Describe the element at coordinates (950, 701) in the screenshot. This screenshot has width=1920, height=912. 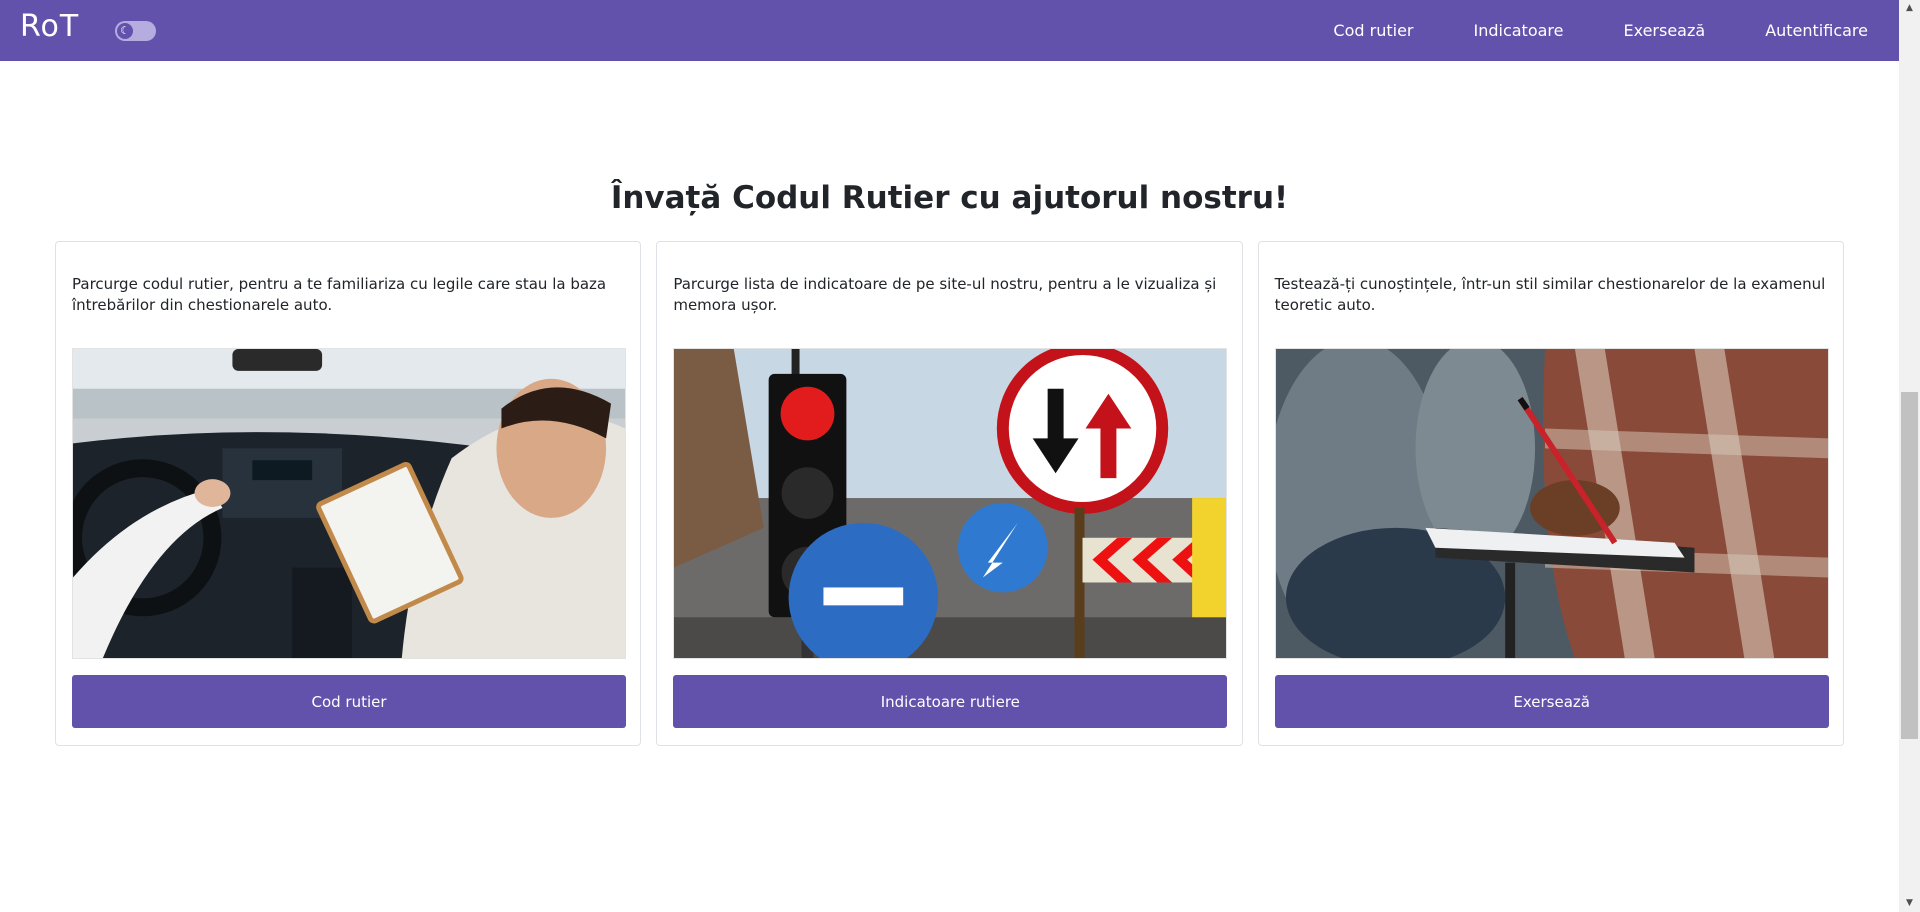
I see `indicatoare-rutiere-button: Indicatoare rutiere` at that location.